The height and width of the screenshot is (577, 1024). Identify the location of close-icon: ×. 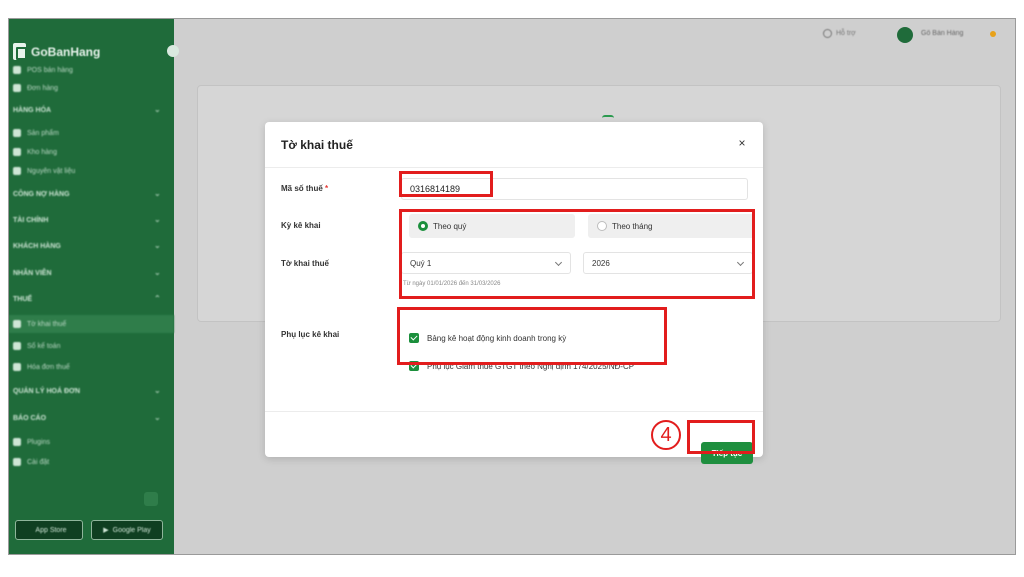
(742, 143).